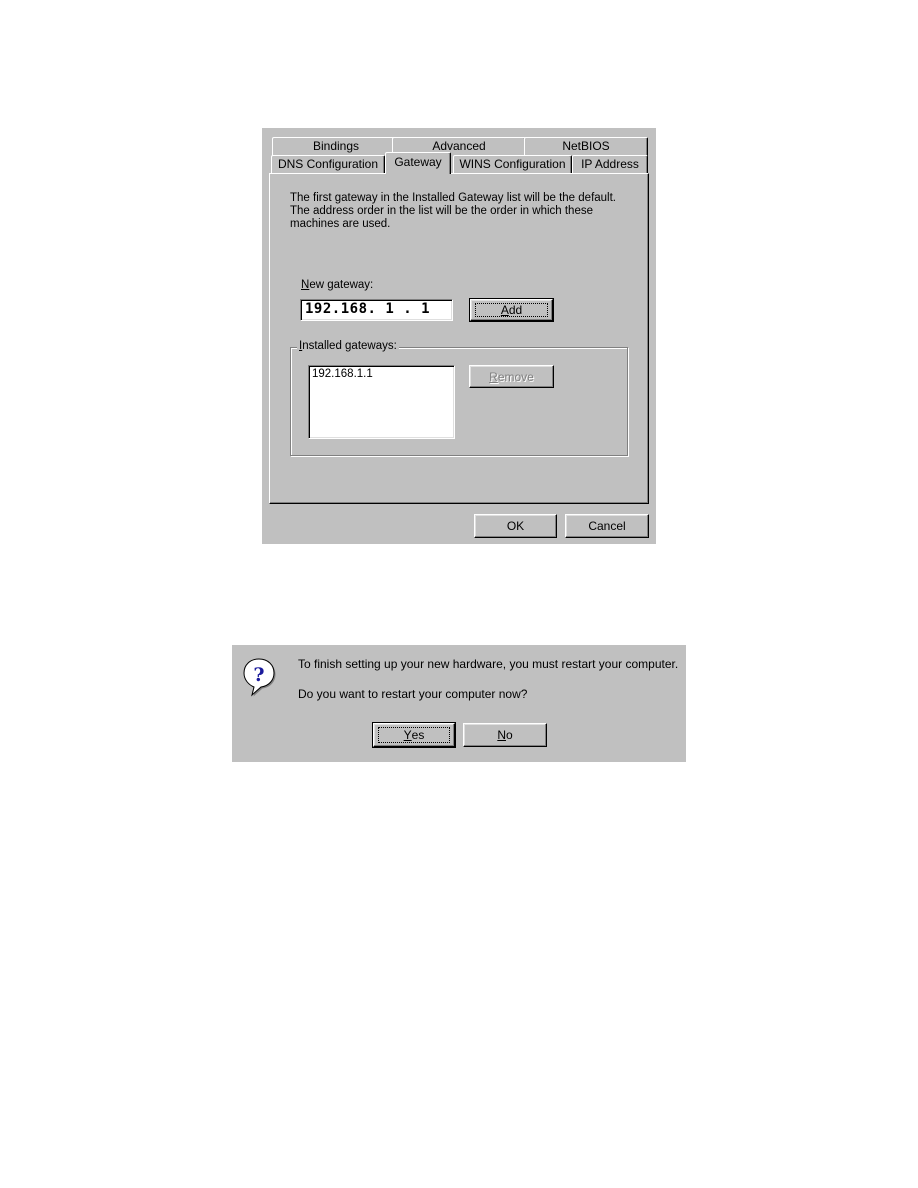 The image size is (918, 1188). I want to click on tab-bindings: Bindings, so click(336, 146).